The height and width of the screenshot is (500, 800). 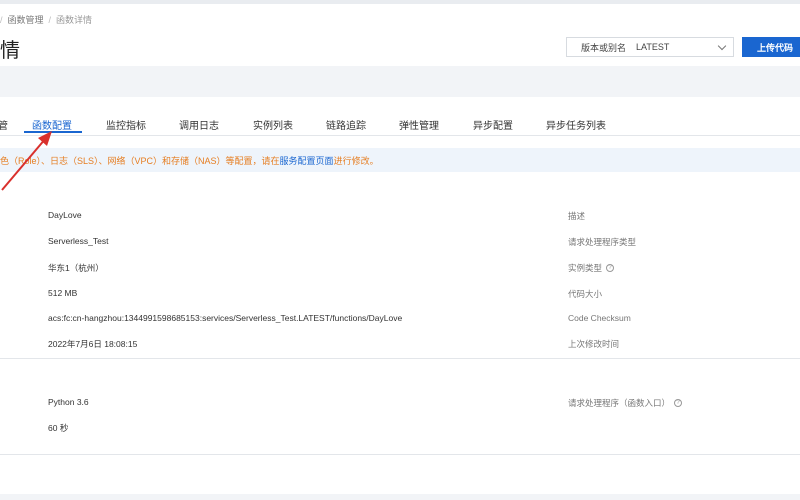 What do you see at coordinates (493, 124) in the screenshot?
I see `tab-async-config: 异步配置` at bounding box center [493, 124].